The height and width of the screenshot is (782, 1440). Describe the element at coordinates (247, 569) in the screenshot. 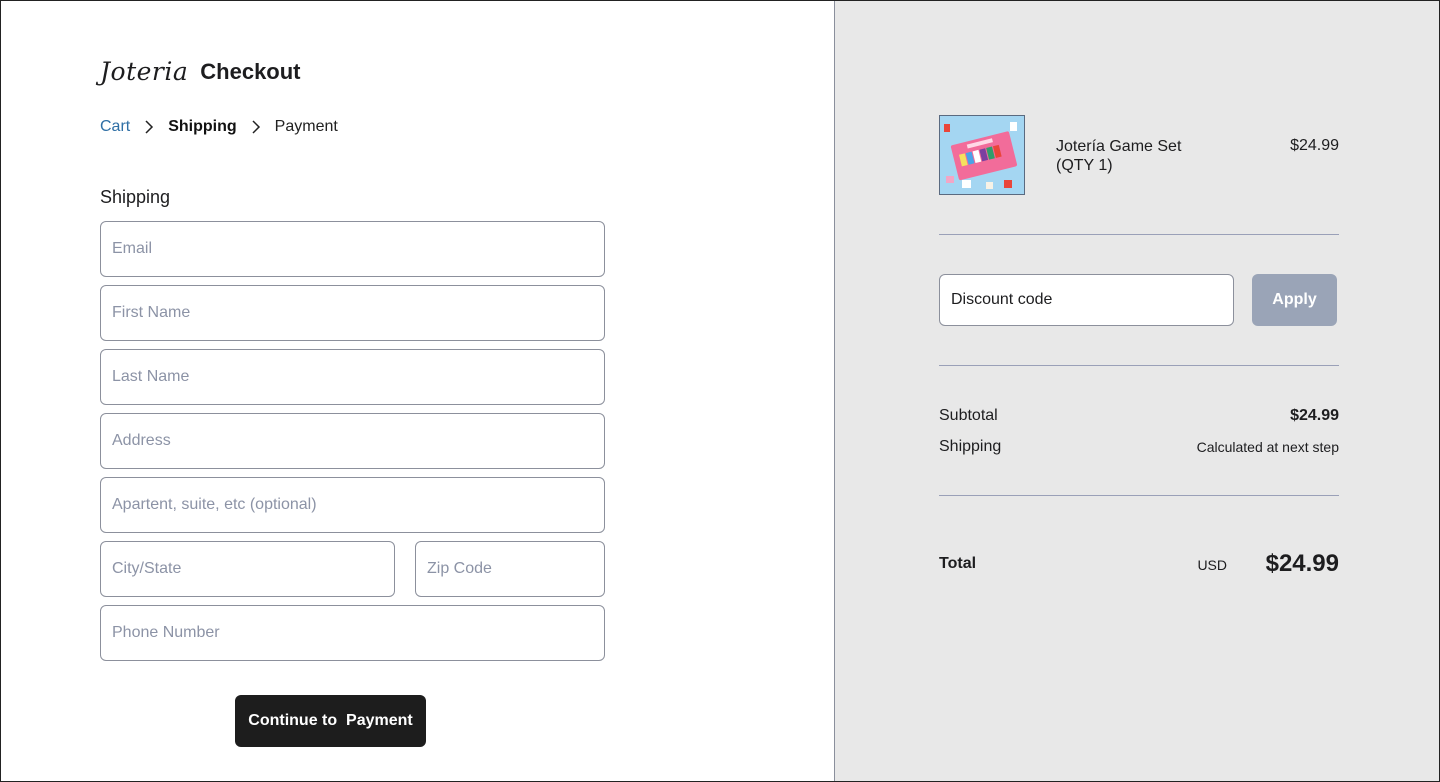

I see `city-state-field` at that location.